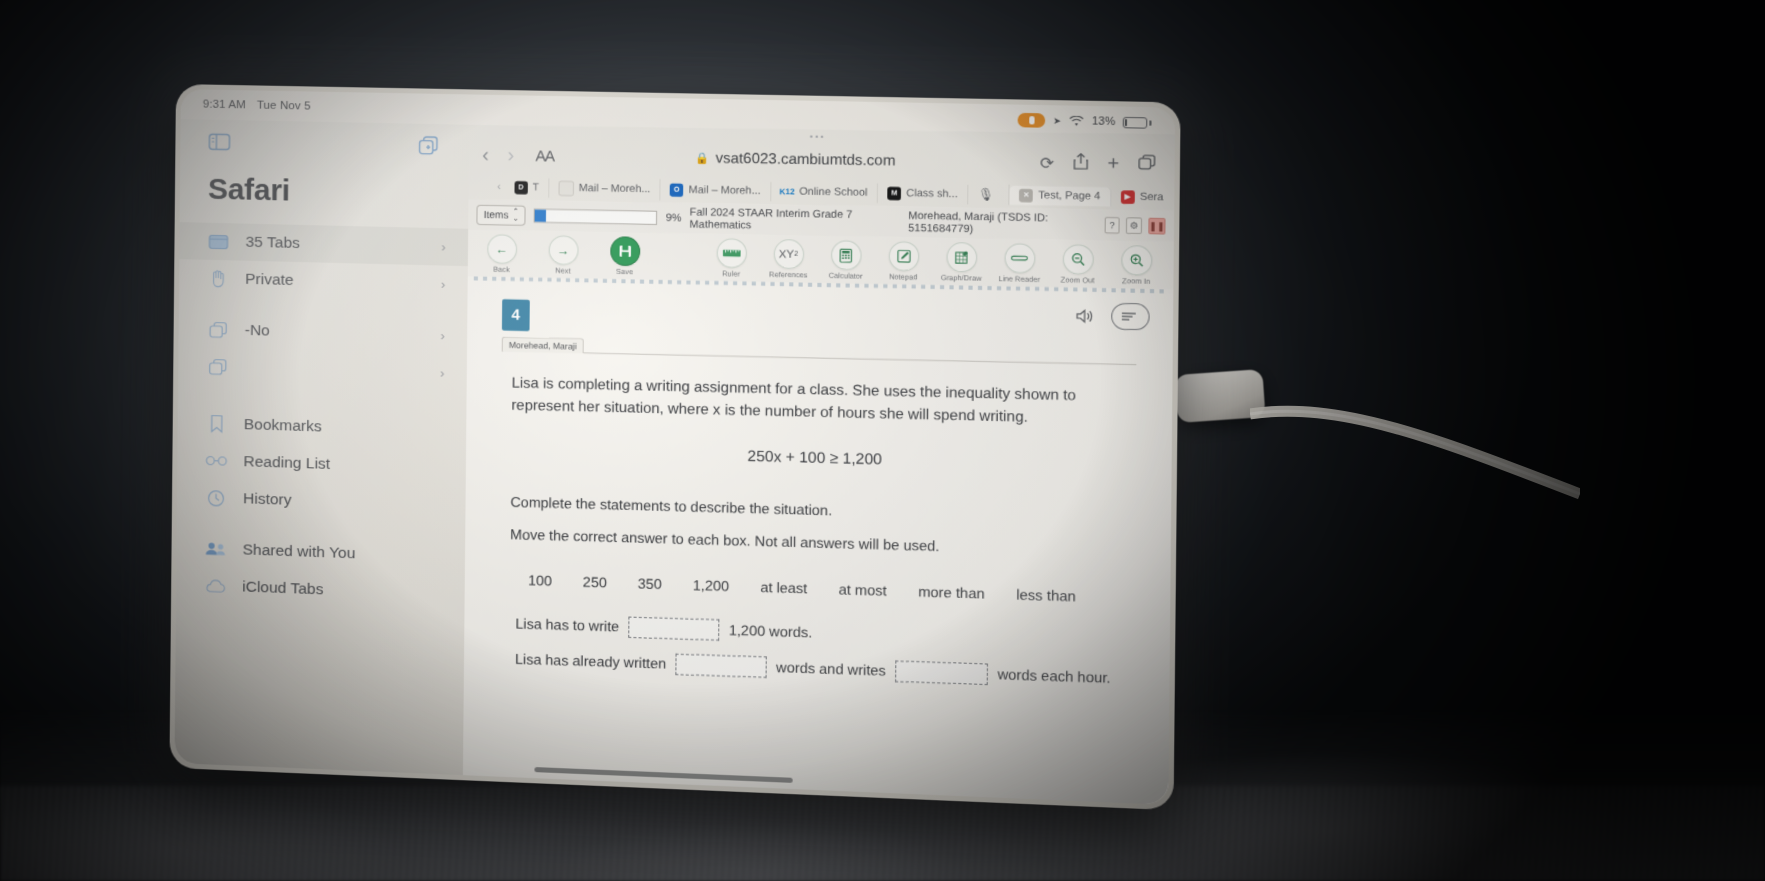 The height and width of the screenshot is (881, 1765). I want to click on graph-draw-button: Graph/Draw, so click(961, 262).